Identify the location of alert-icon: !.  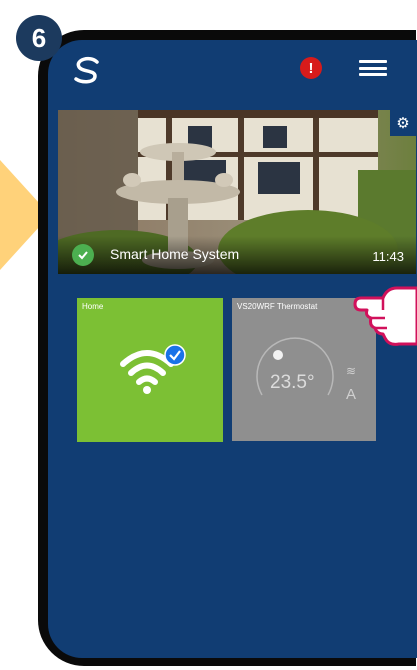
(311, 68).